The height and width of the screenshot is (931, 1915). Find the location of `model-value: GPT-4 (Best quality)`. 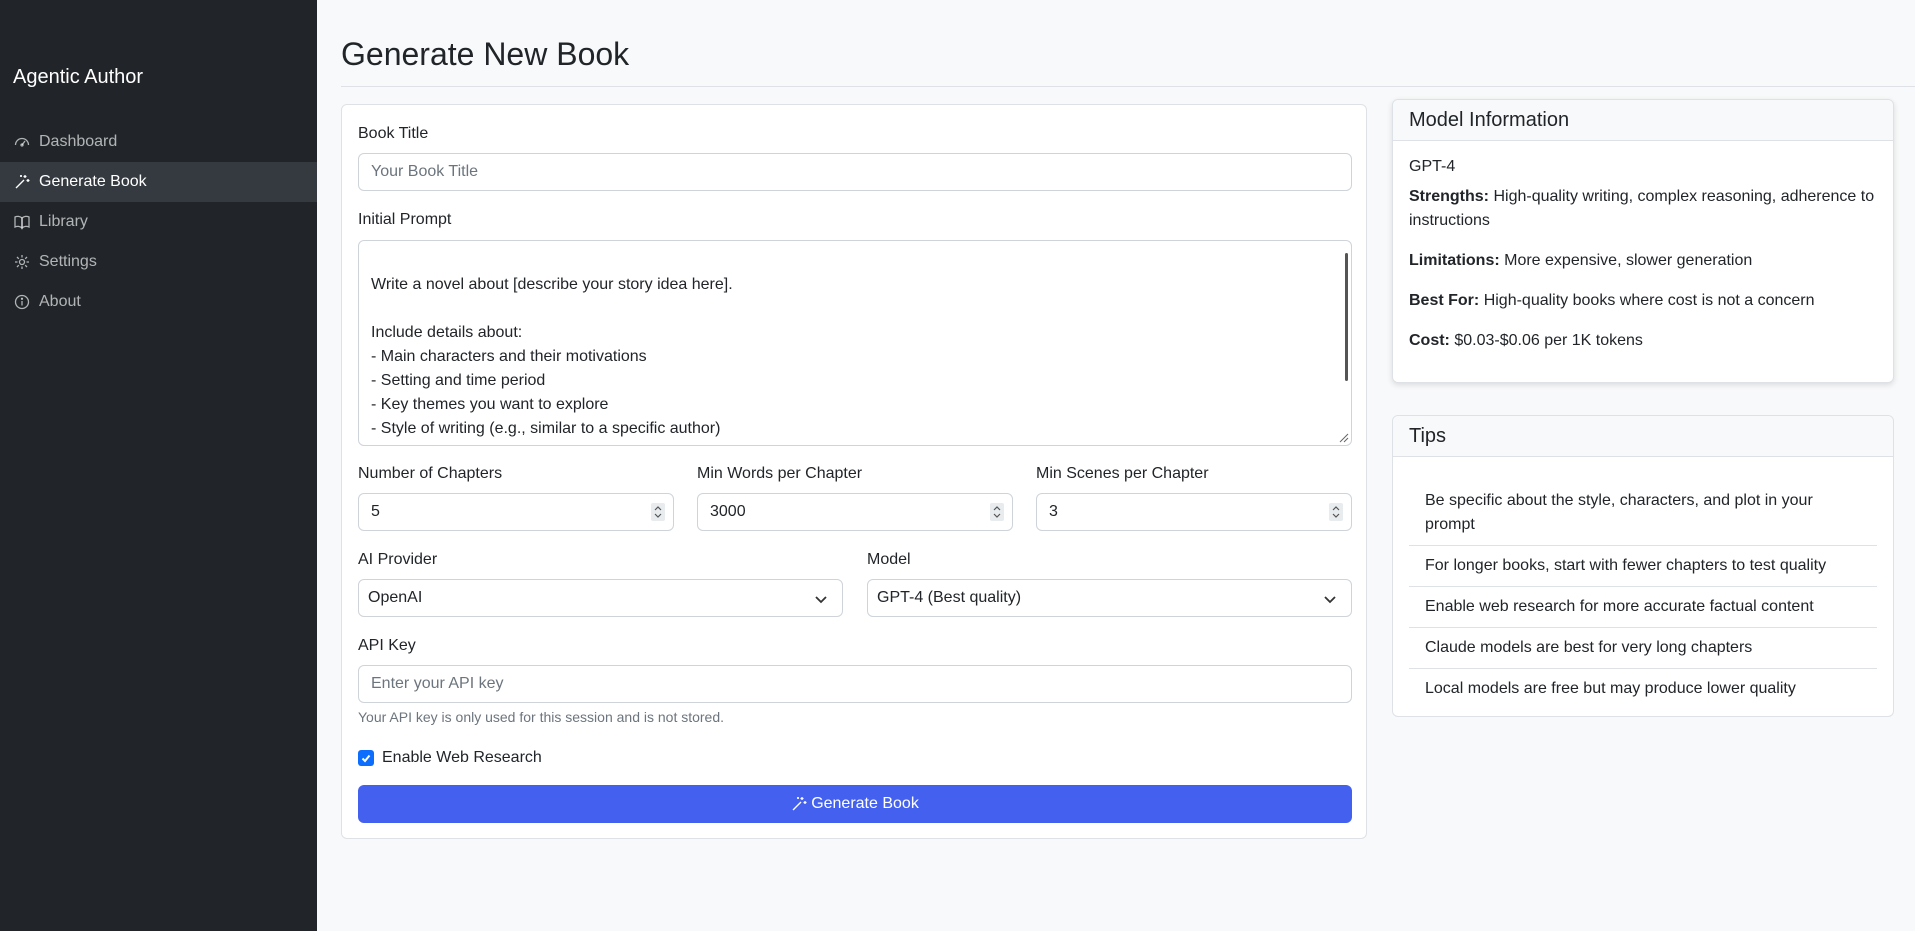

model-value: GPT-4 (Best quality) is located at coordinates (949, 597).